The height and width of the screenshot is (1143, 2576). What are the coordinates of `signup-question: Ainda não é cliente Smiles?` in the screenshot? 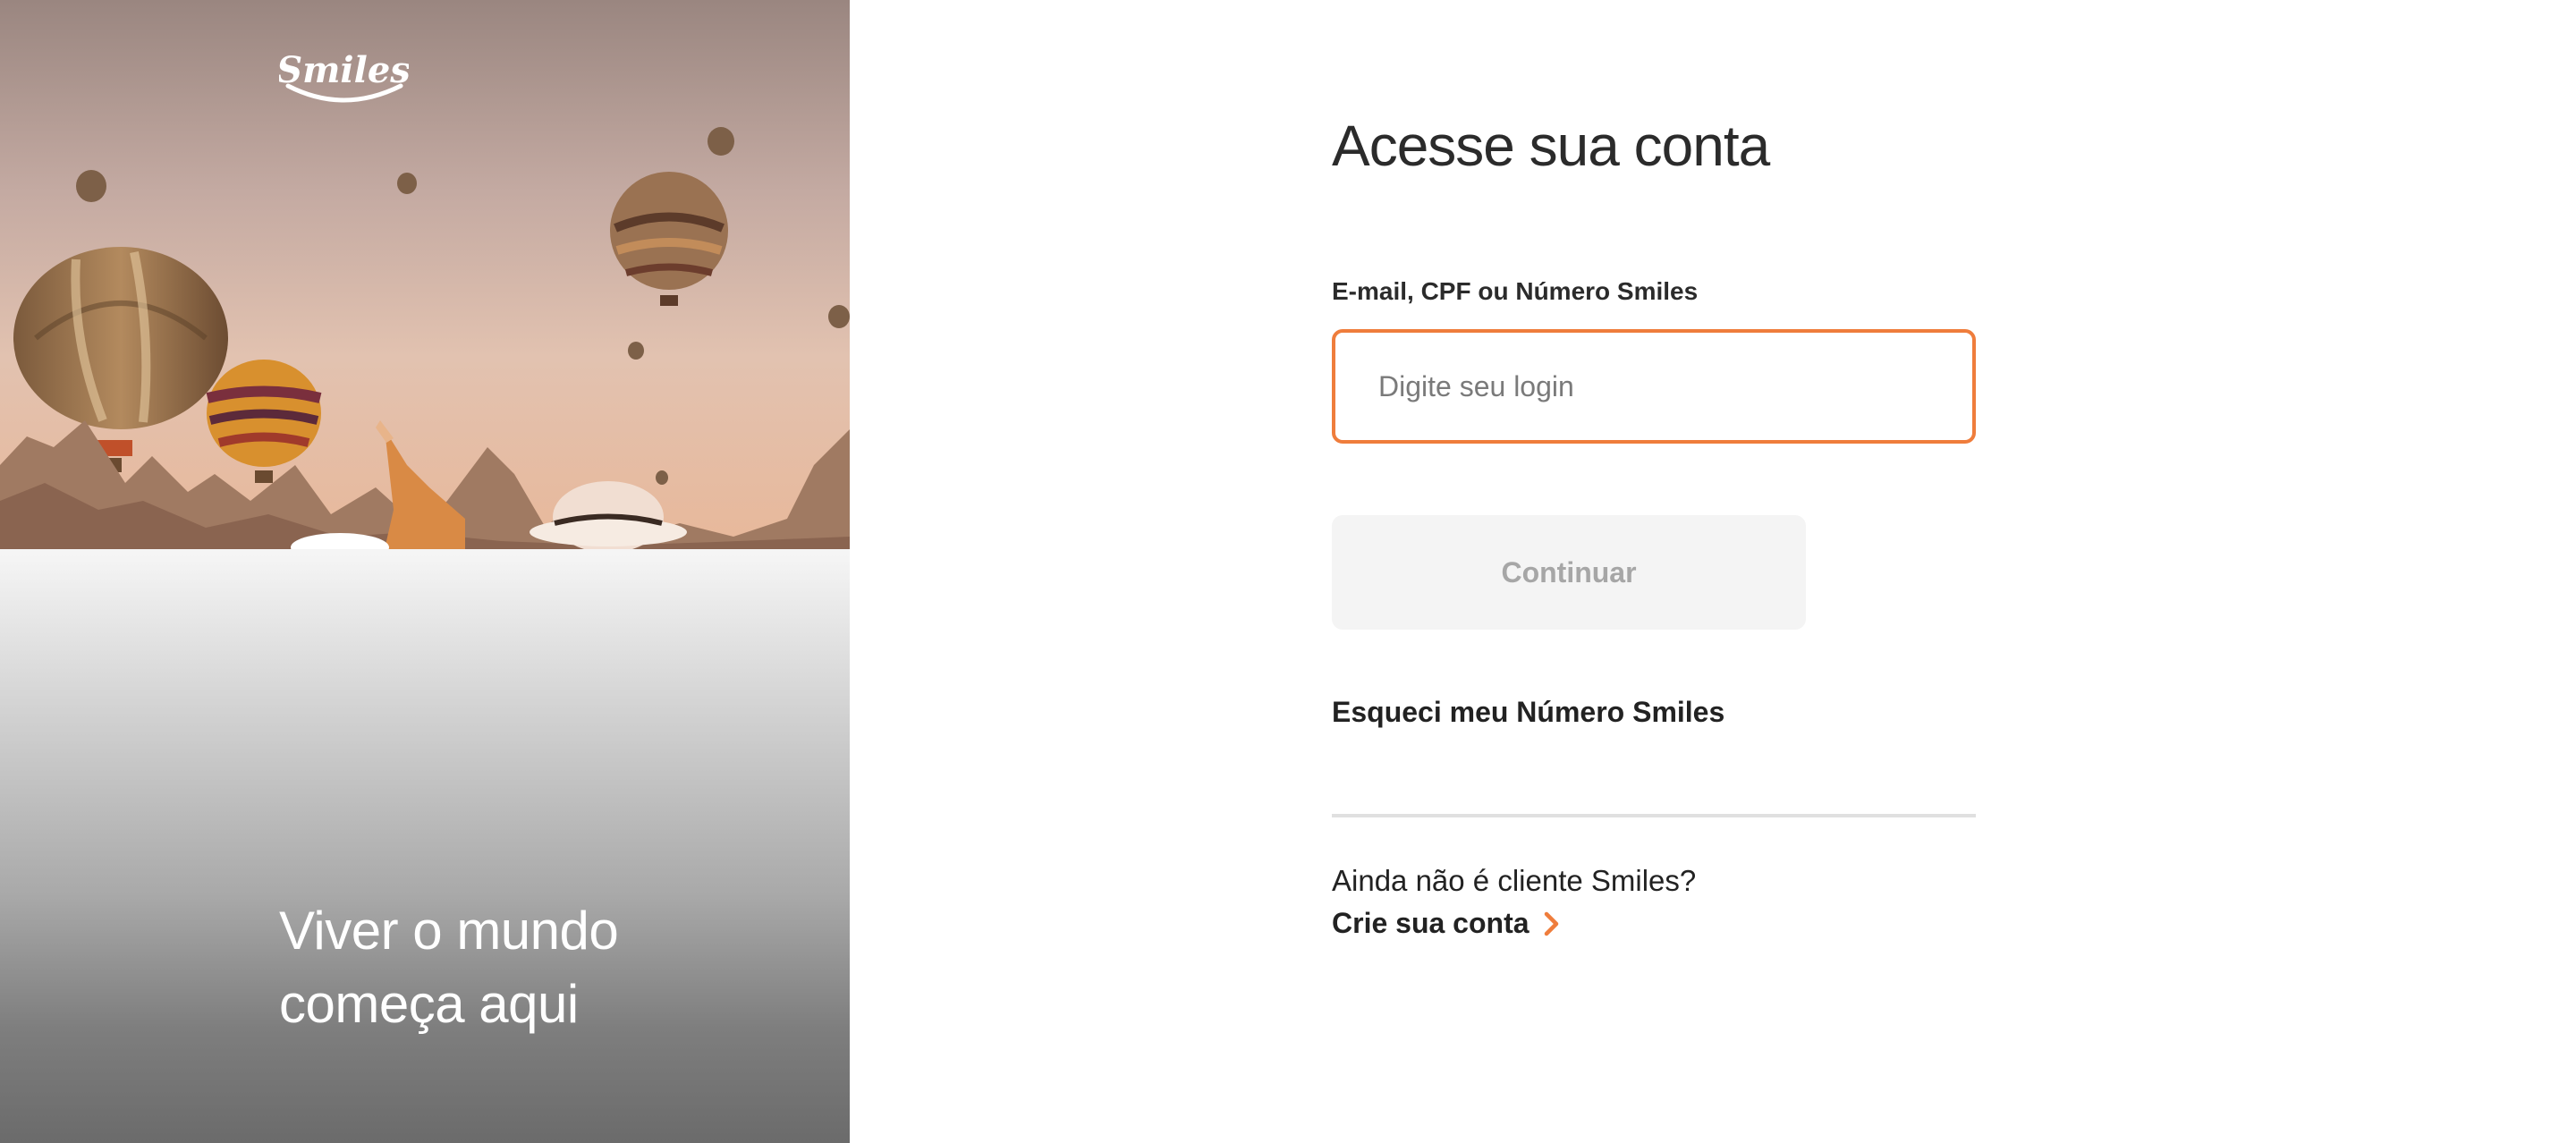 It's located at (1514, 880).